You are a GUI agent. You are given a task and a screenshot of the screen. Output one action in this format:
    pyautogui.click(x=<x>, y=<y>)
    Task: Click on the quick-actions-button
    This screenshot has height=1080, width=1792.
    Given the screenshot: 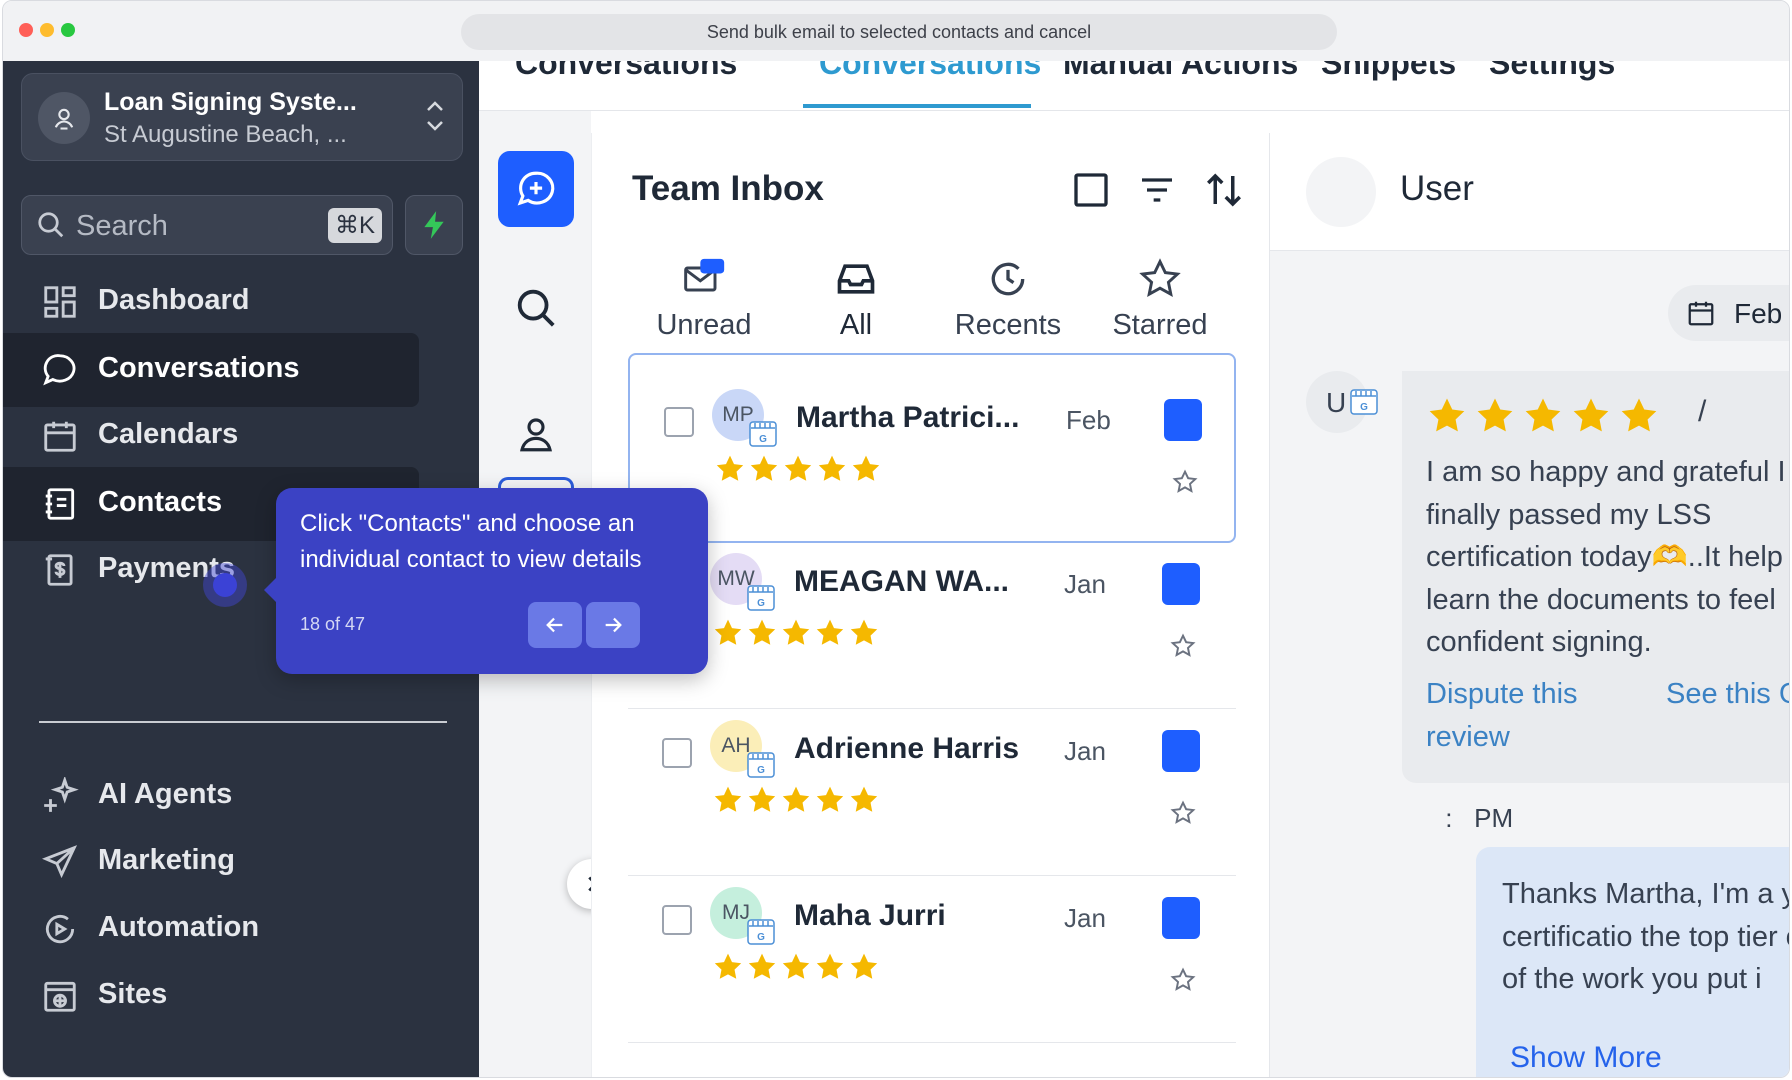 What is the action you would take?
    pyautogui.click(x=434, y=225)
    